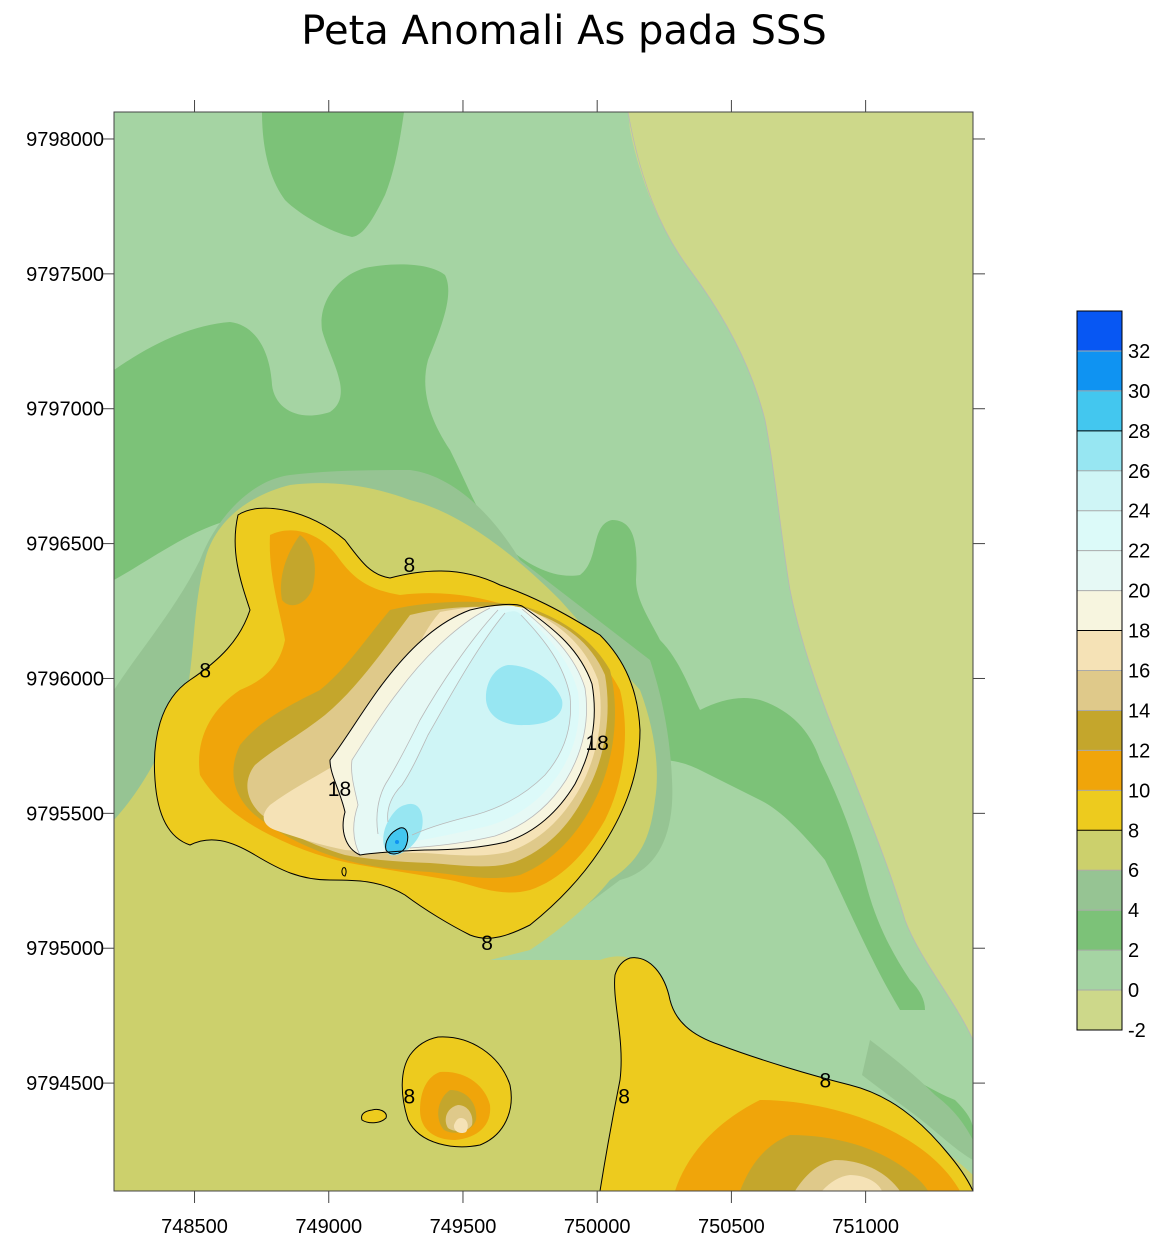  Describe the element at coordinates (65, 140) in the screenshot. I see `y-tick-label: 9798000` at that location.